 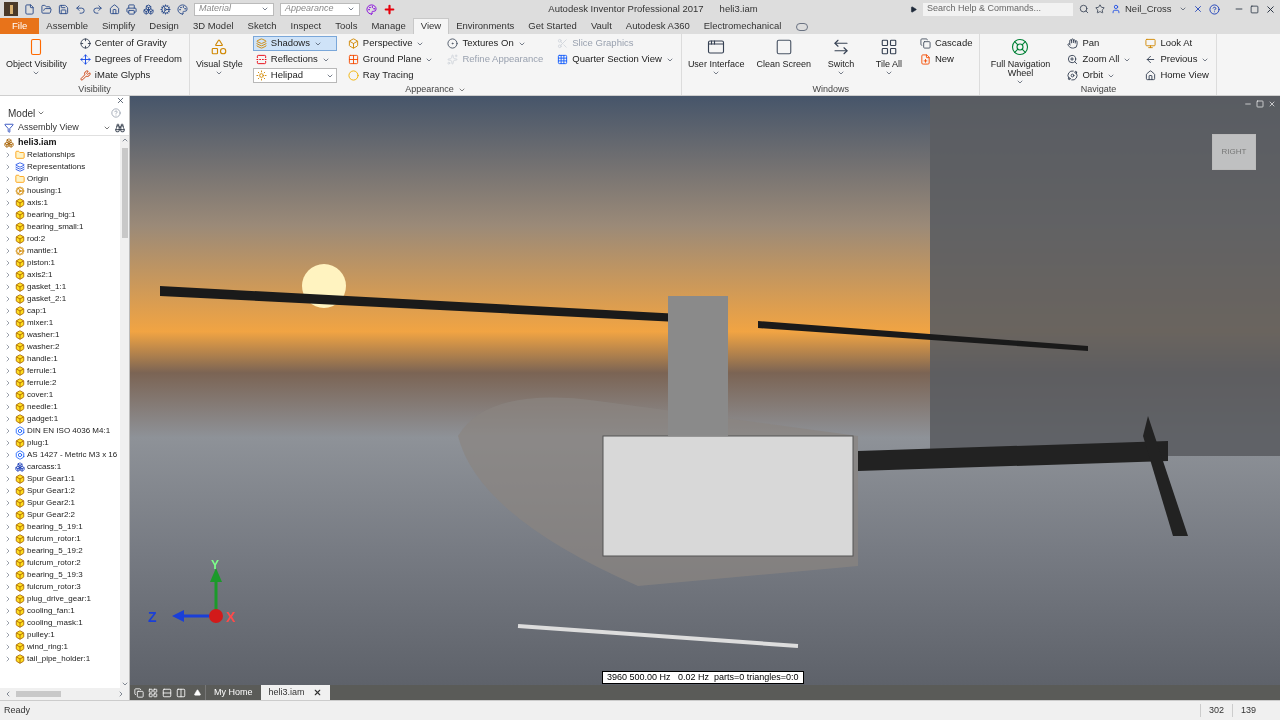 I want to click on tree-item: Relationships, so click(x=51, y=155).